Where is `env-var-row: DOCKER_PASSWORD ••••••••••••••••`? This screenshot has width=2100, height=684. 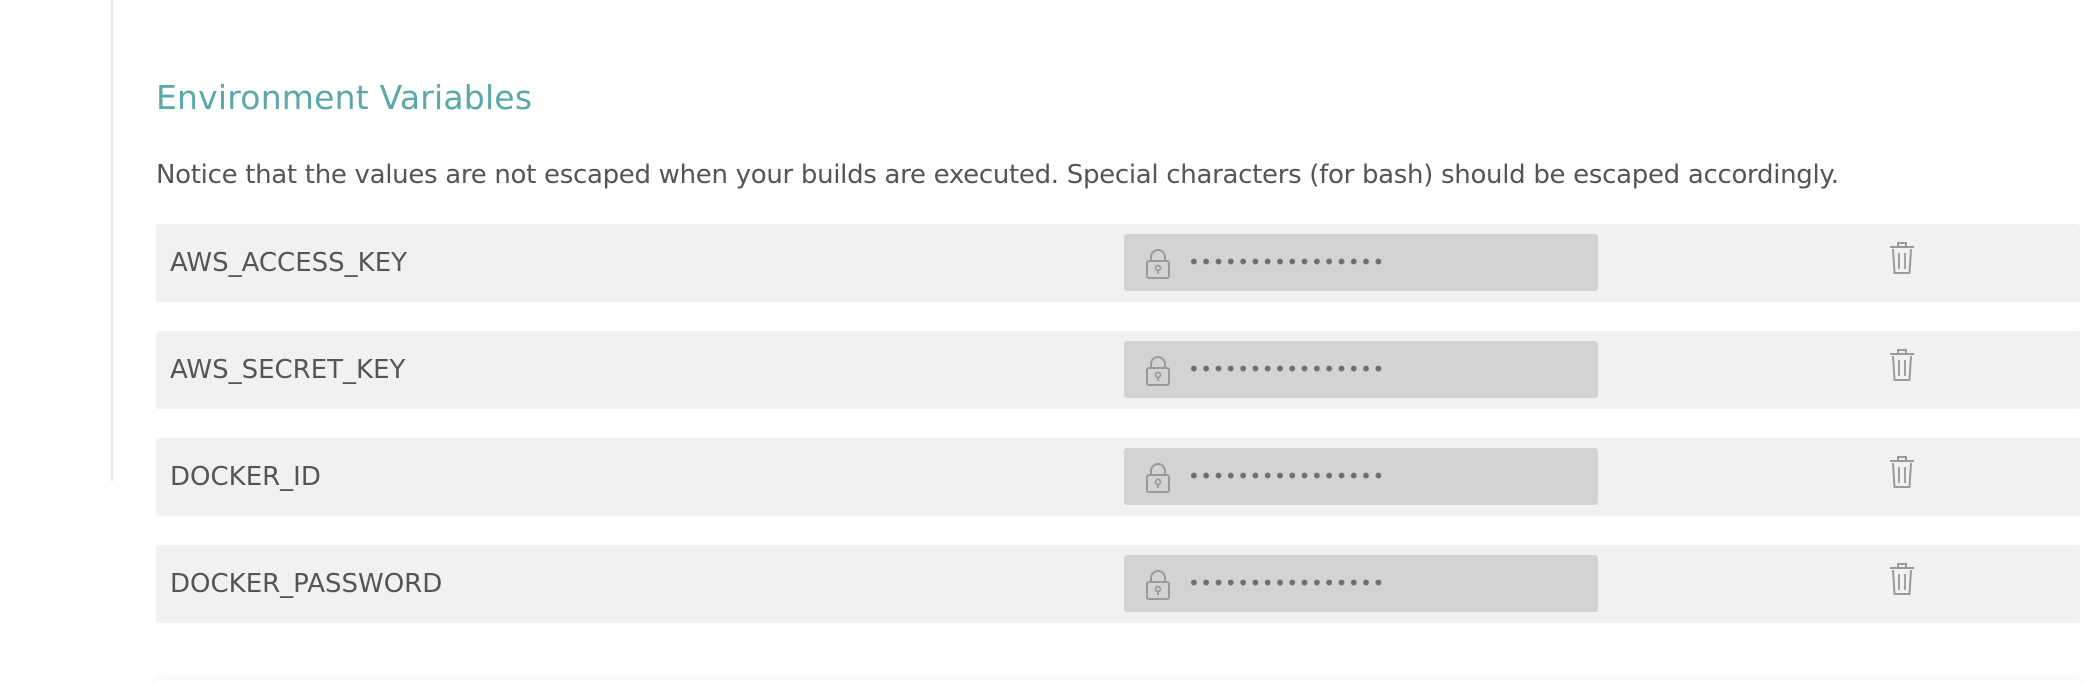 env-var-row: DOCKER_PASSWORD •••••••••••••••• is located at coordinates (1118, 584).